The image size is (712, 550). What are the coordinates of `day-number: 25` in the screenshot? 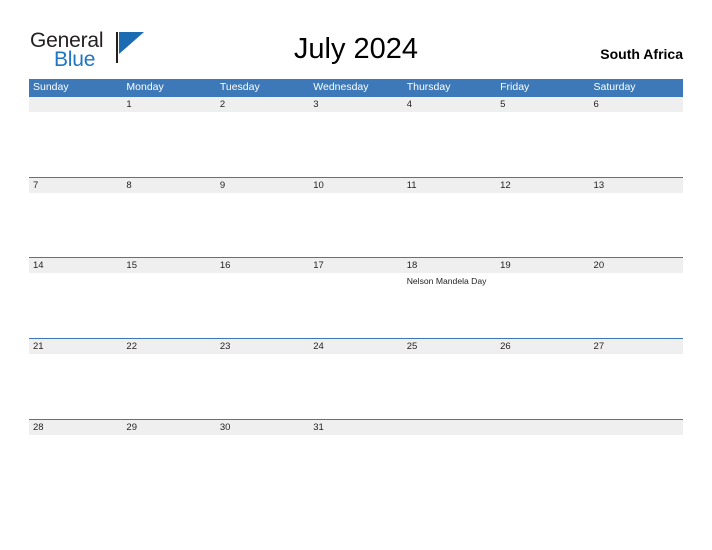 It's located at (449, 346).